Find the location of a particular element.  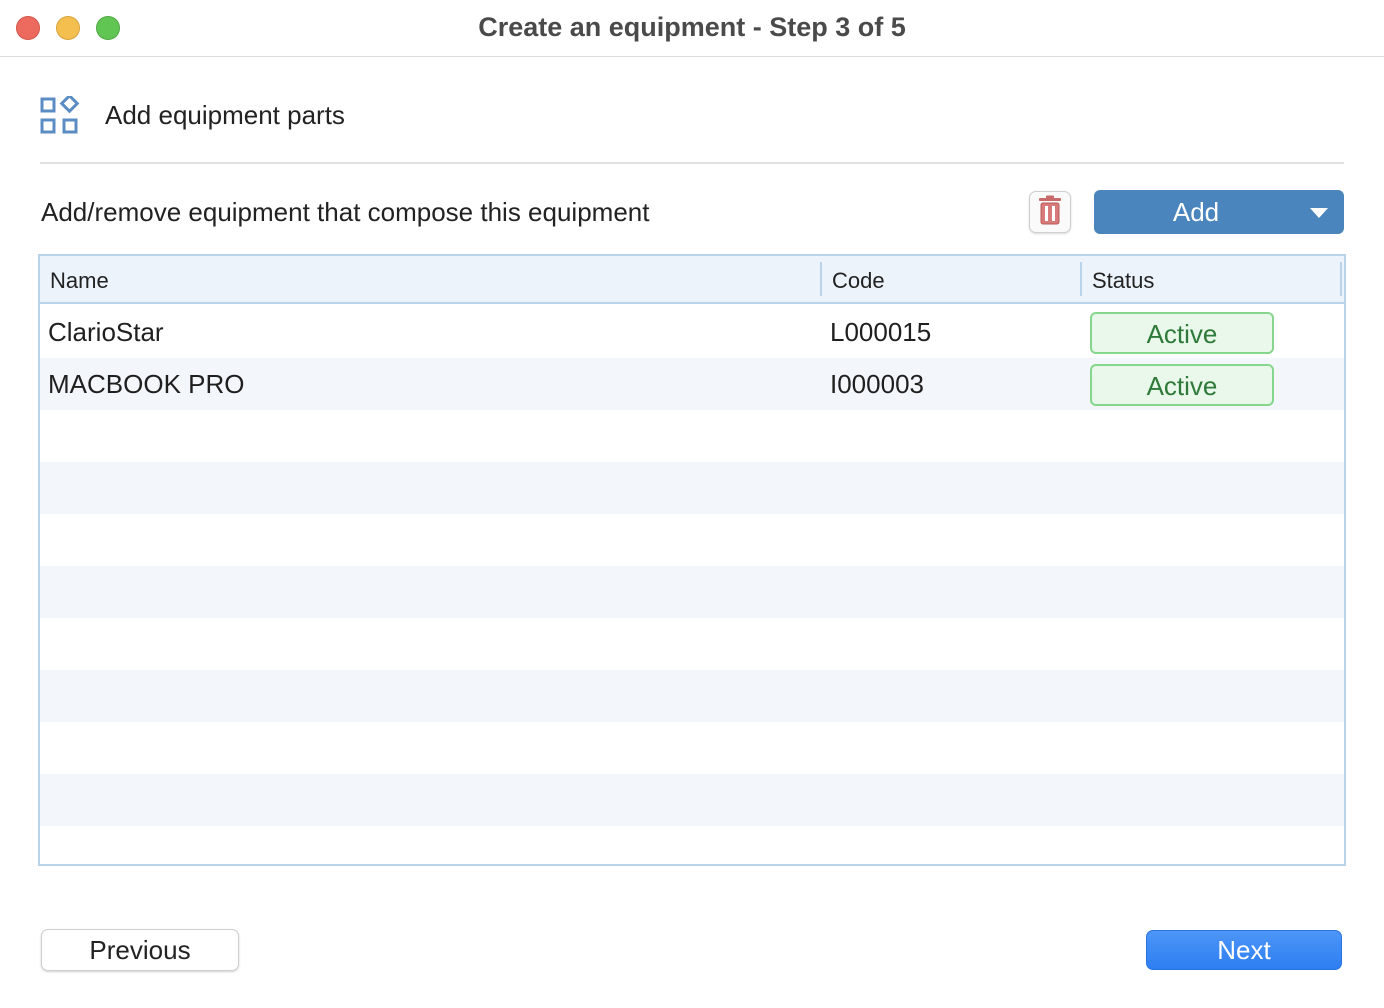

delete-part-button is located at coordinates (1050, 212).